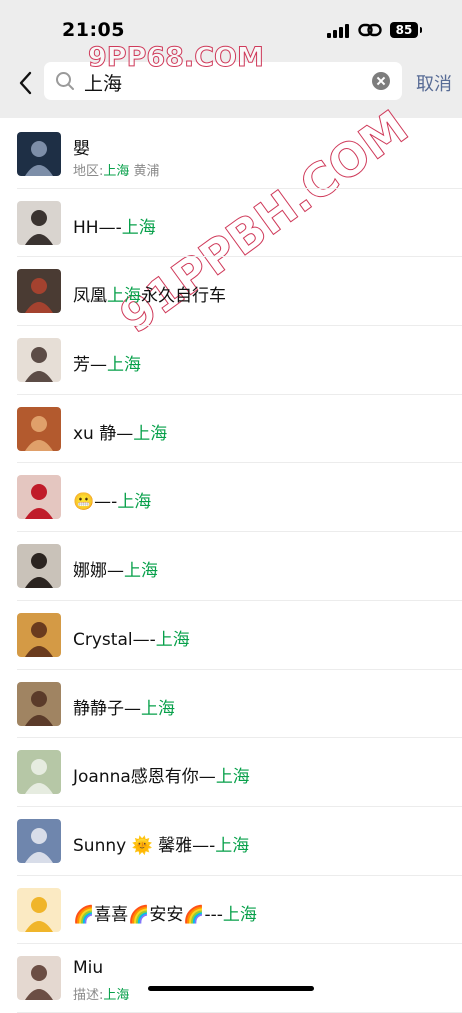 Image resolution: width=462 pixels, height=1013 pixels. What do you see at coordinates (231, 154) in the screenshot?
I see `contact-result-row: 嬰地区:上海 黄浦` at bounding box center [231, 154].